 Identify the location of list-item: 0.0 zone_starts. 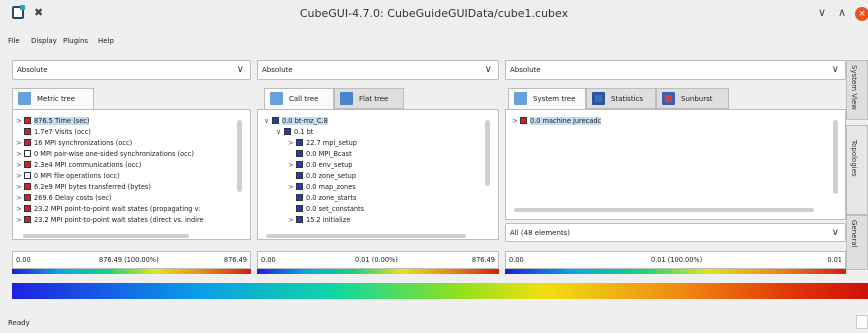
(322, 198).